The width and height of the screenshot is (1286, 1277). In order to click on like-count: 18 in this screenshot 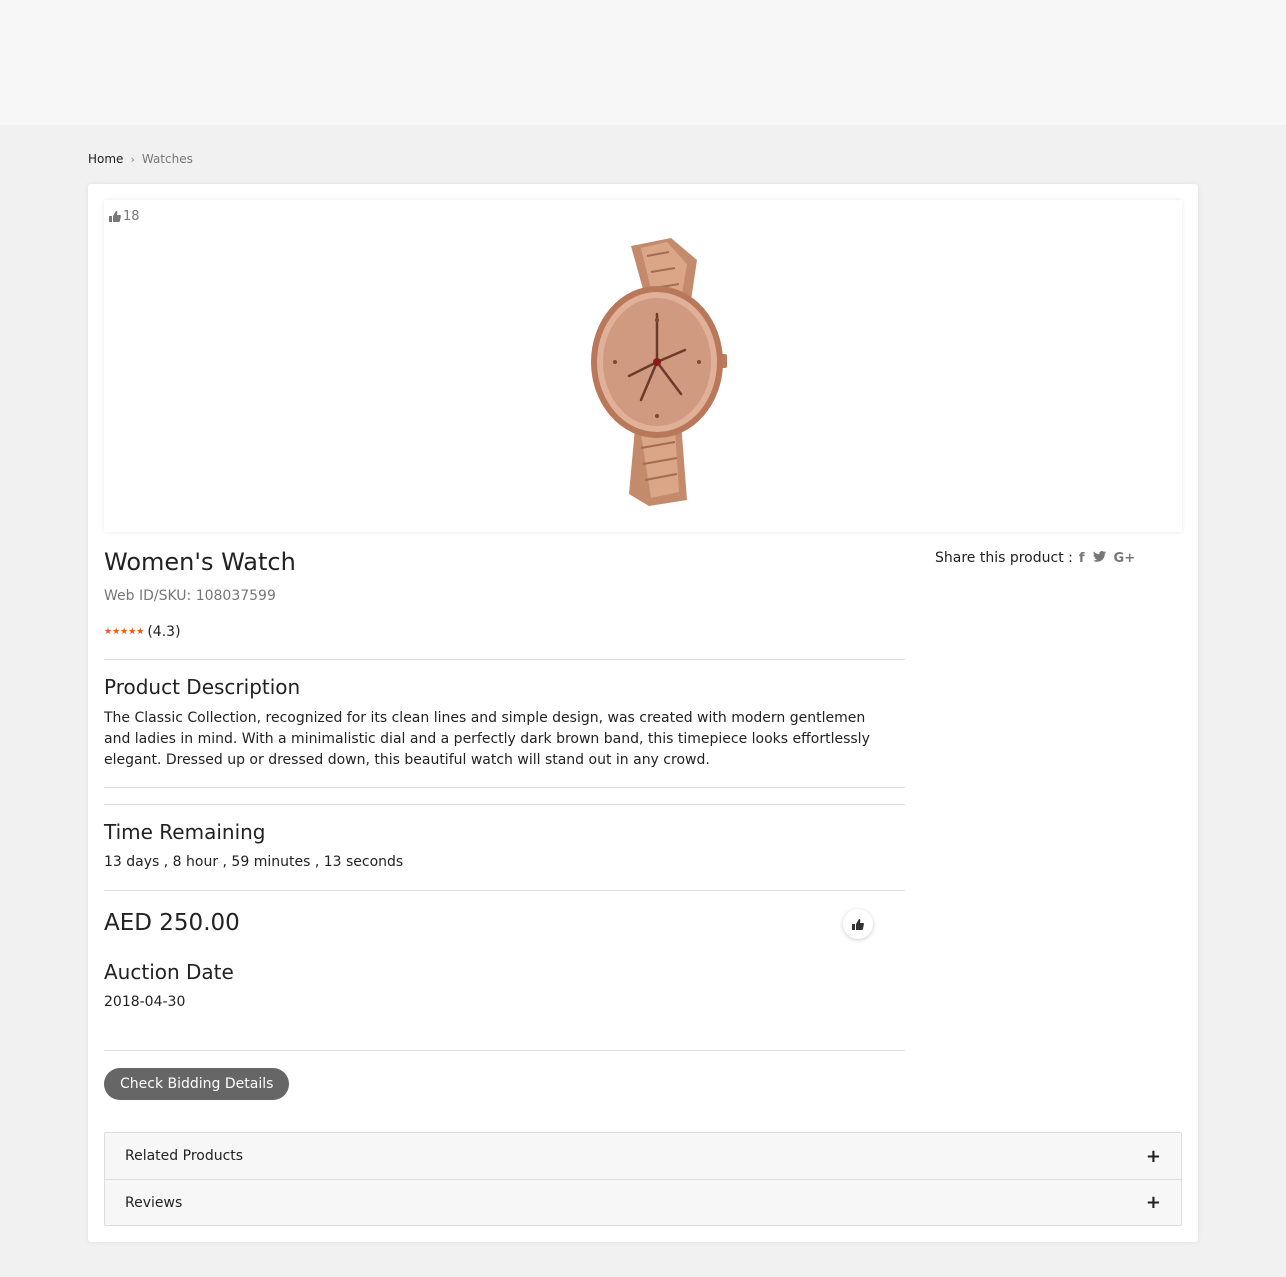, I will do `click(124, 216)`.